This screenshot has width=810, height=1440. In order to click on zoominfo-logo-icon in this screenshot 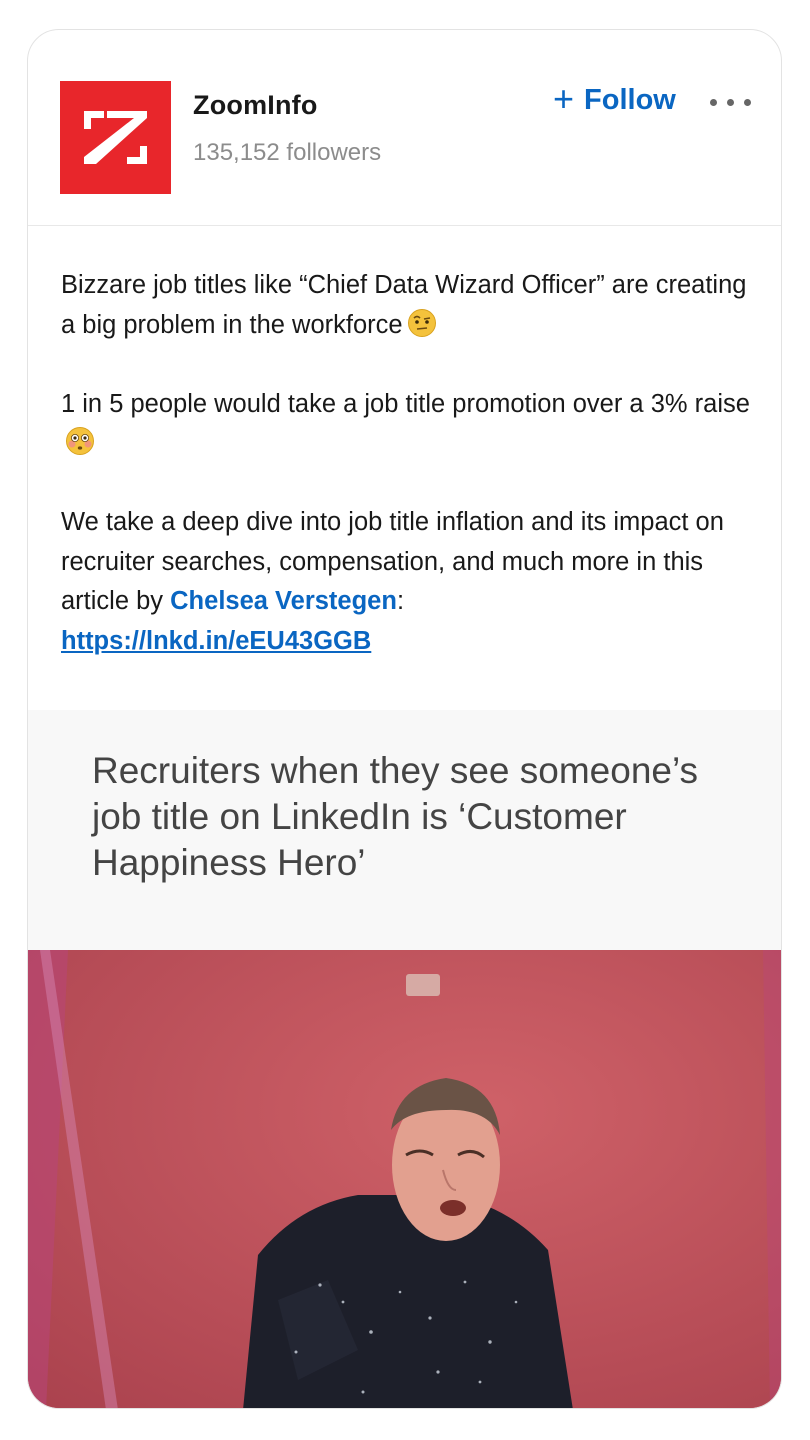, I will do `click(115, 137)`.